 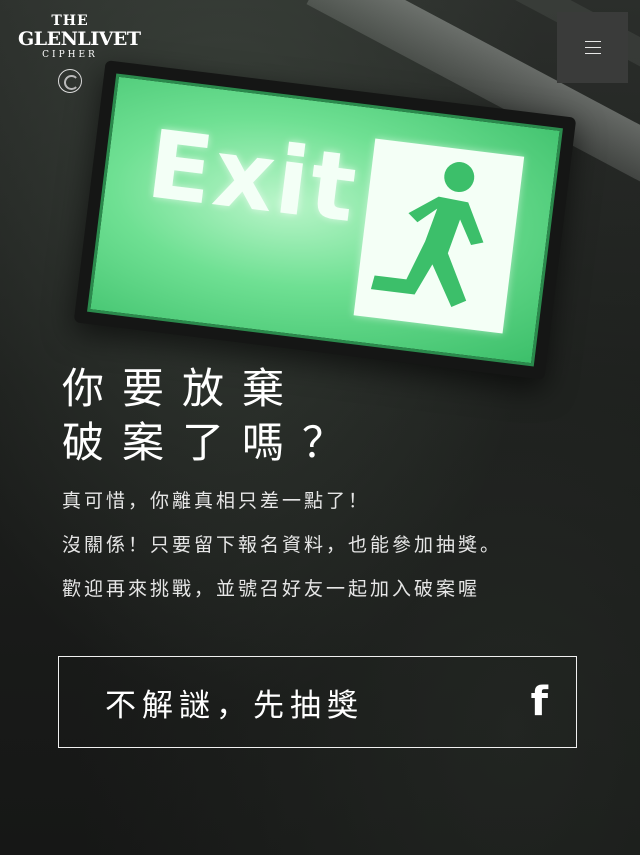 I want to click on hamburger-icon, so click(x=592, y=47).